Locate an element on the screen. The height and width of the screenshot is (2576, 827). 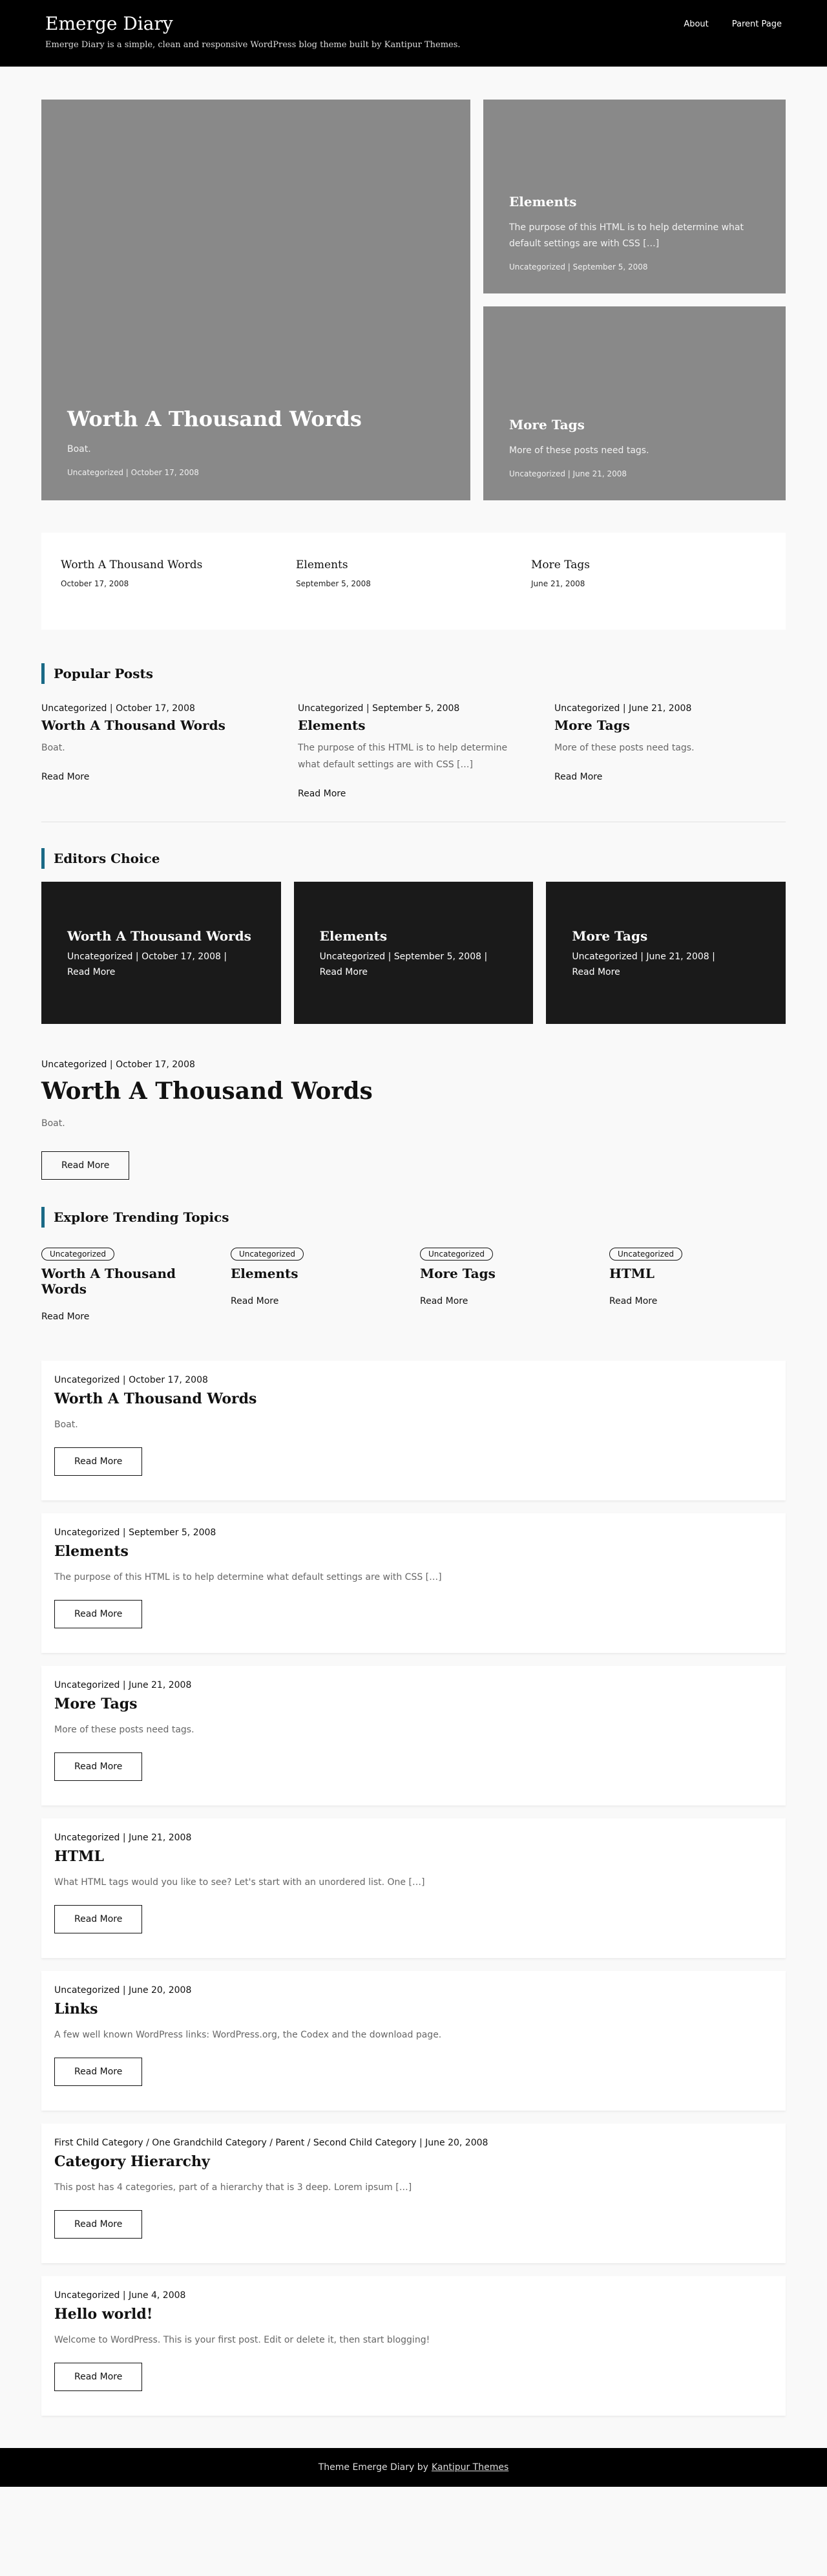
nav-item-parent-page: Parent Page is located at coordinates (757, 43).